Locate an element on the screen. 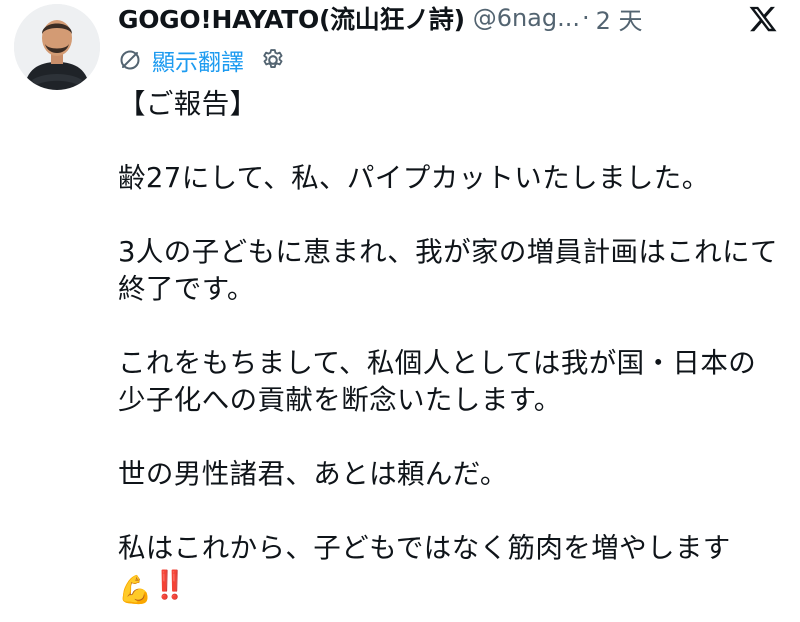 This screenshot has width=800, height=622. tweet-header: GOGO!HAYATO(流山狂ノ詩) @6nag... · 2 天 is located at coordinates (380, 18).